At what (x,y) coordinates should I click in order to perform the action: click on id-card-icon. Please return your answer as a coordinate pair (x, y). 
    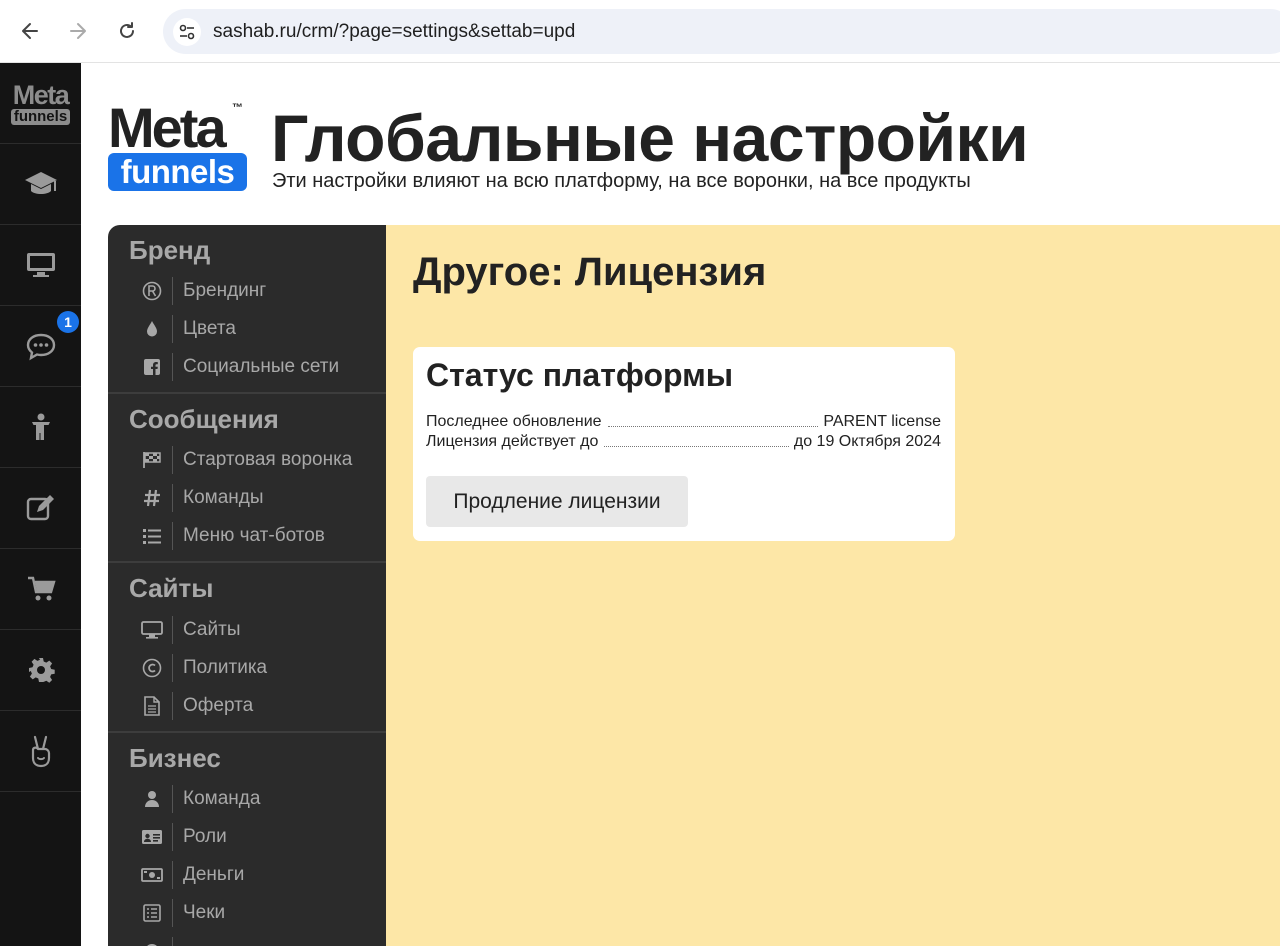
    Looking at the image, I should click on (152, 837).